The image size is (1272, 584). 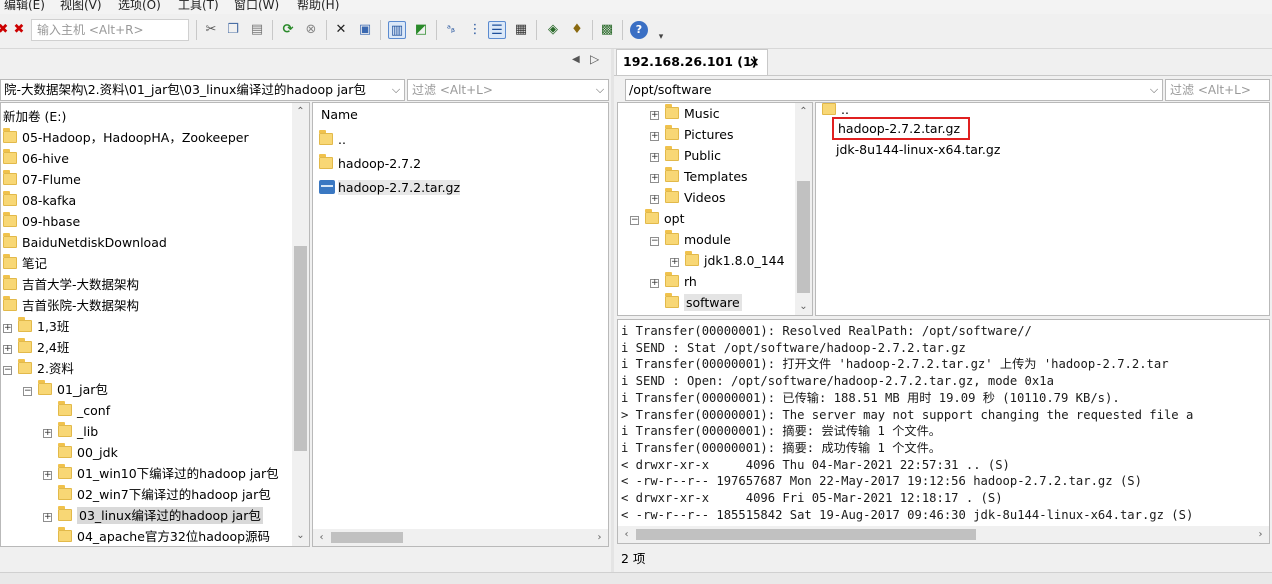 I want to click on scroll-up-icon: ⌃, so click(x=300, y=111).